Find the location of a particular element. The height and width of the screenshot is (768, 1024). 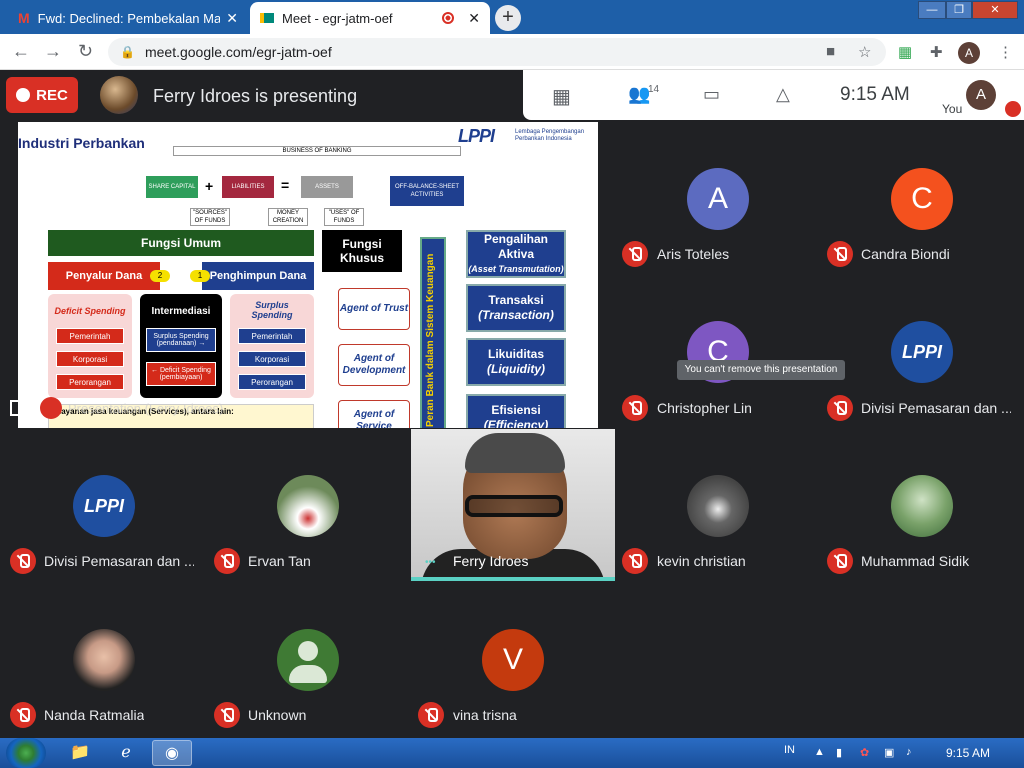

equals-sign: = is located at coordinates (285, 185).